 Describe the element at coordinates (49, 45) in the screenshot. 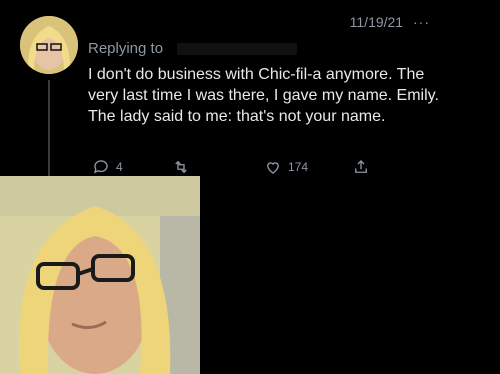

I see `avatar` at that location.